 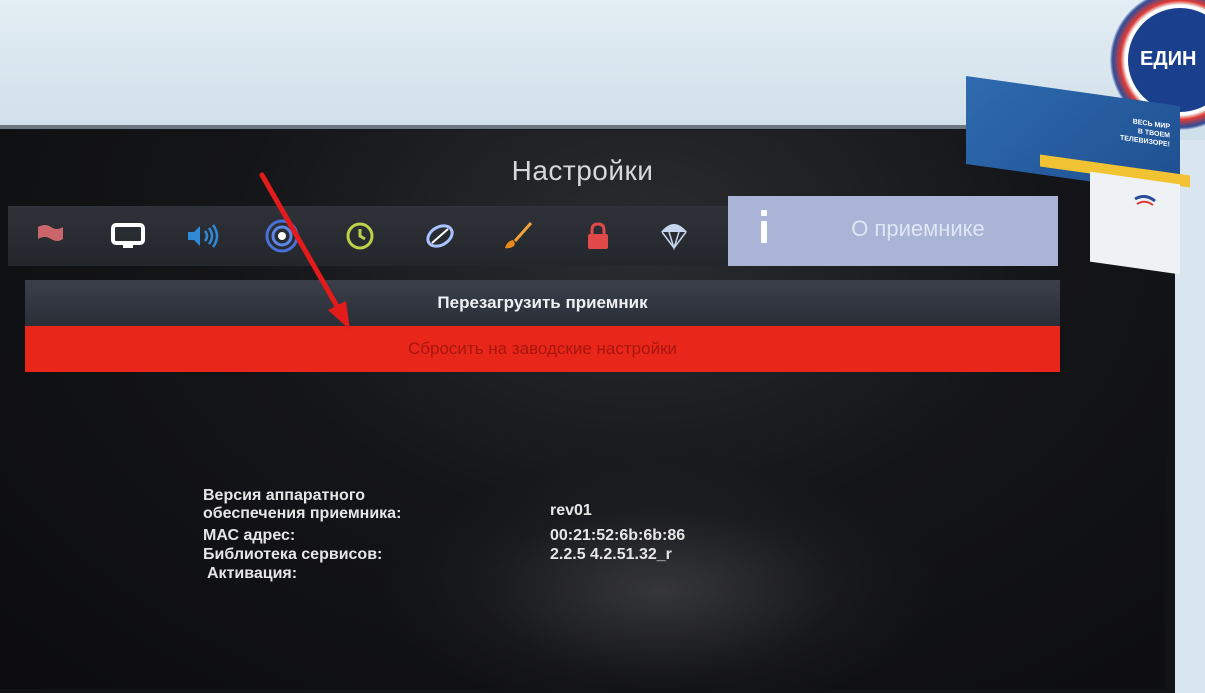 What do you see at coordinates (128, 236) in the screenshot?
I see `tv-display-icon` at bounding box center [128, 236].